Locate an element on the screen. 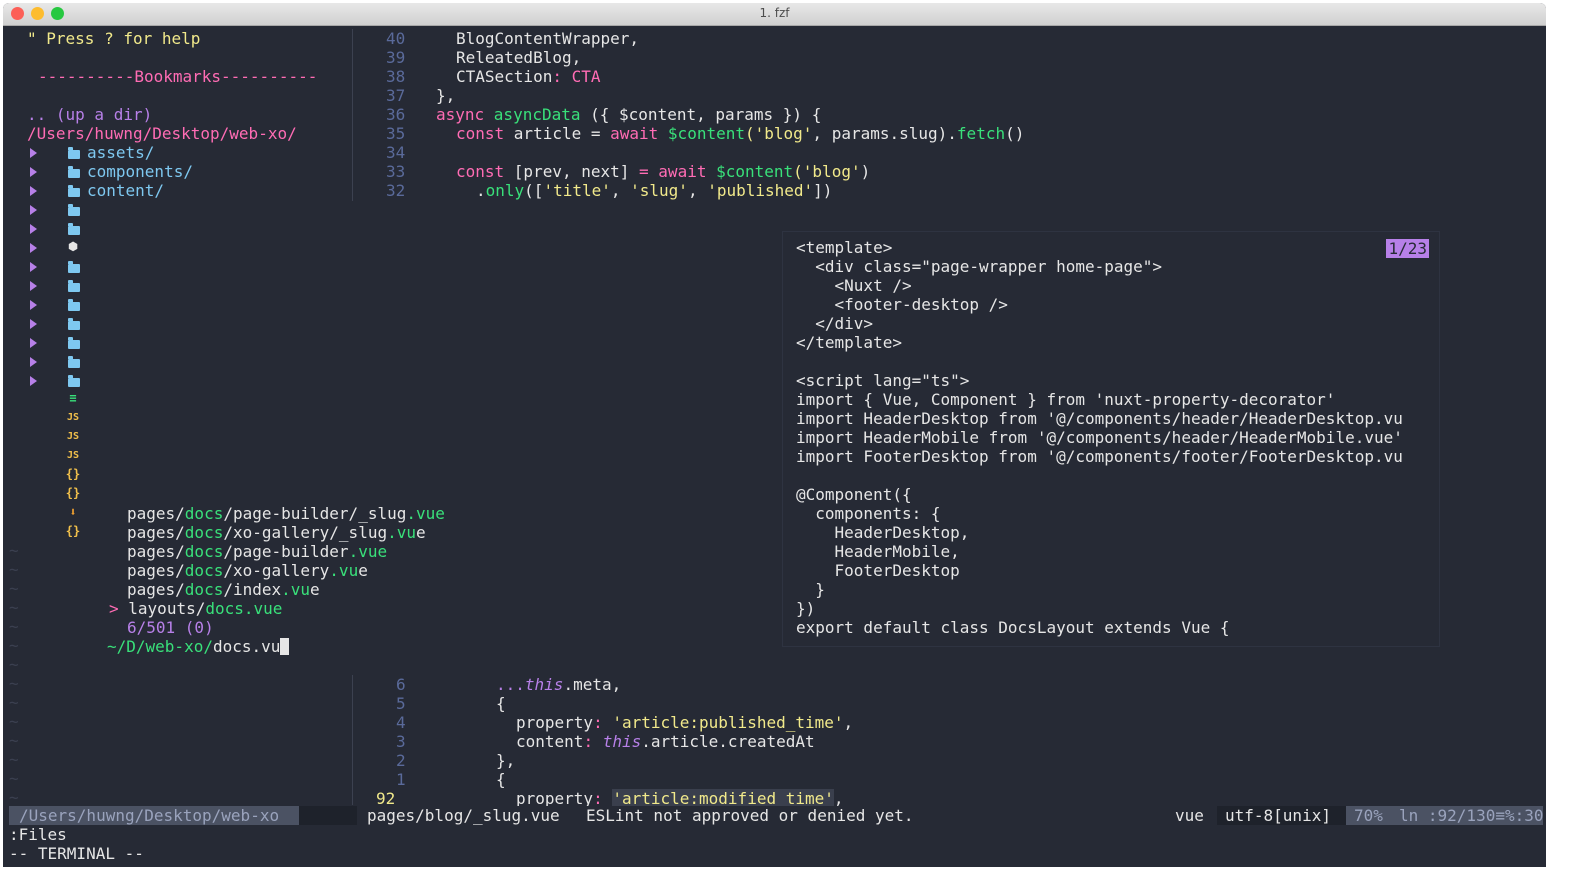 Image resolution: width=1572 pixels, height=872 pixels. line-number: 6 is located at coordinates (401, 684).